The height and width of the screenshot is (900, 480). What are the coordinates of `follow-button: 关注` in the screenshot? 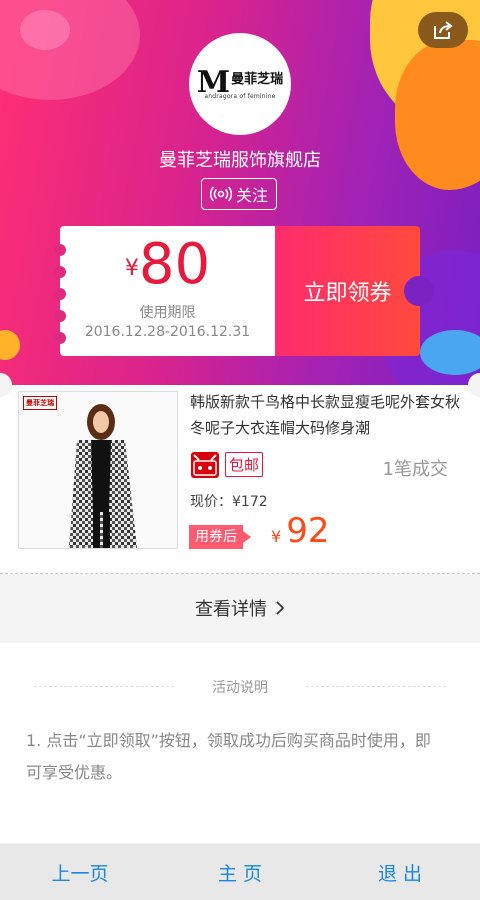 It's located at (239, 194).